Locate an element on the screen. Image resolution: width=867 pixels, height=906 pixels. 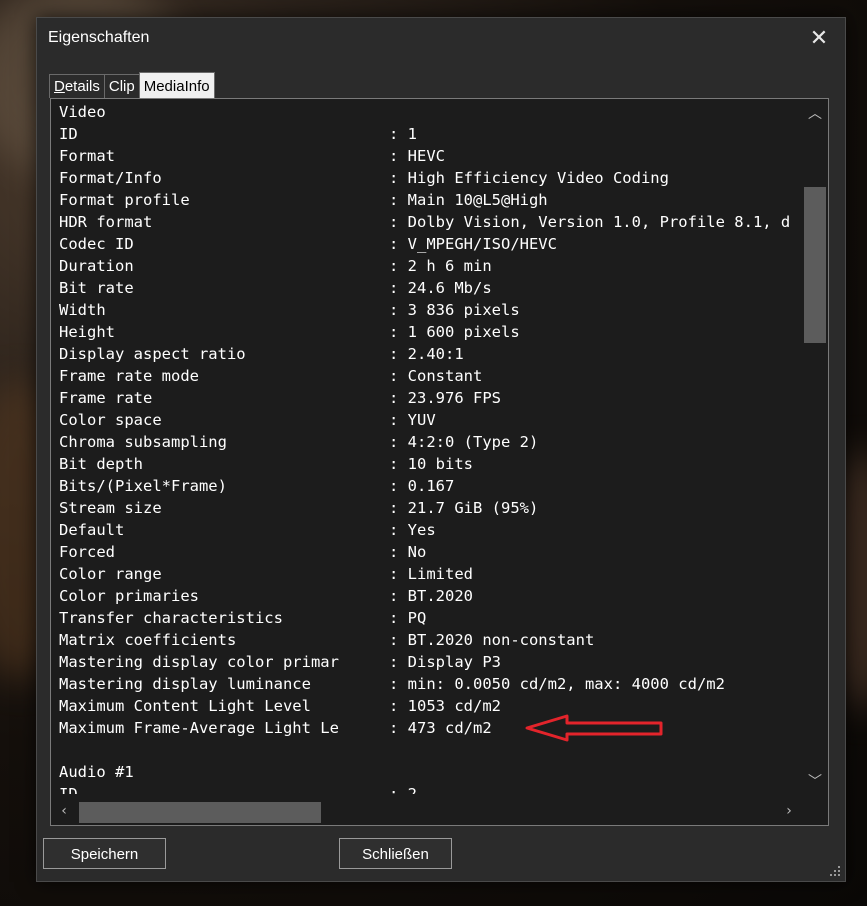
scroll-up-icon: ︿ is located at coordinates (815, 113).